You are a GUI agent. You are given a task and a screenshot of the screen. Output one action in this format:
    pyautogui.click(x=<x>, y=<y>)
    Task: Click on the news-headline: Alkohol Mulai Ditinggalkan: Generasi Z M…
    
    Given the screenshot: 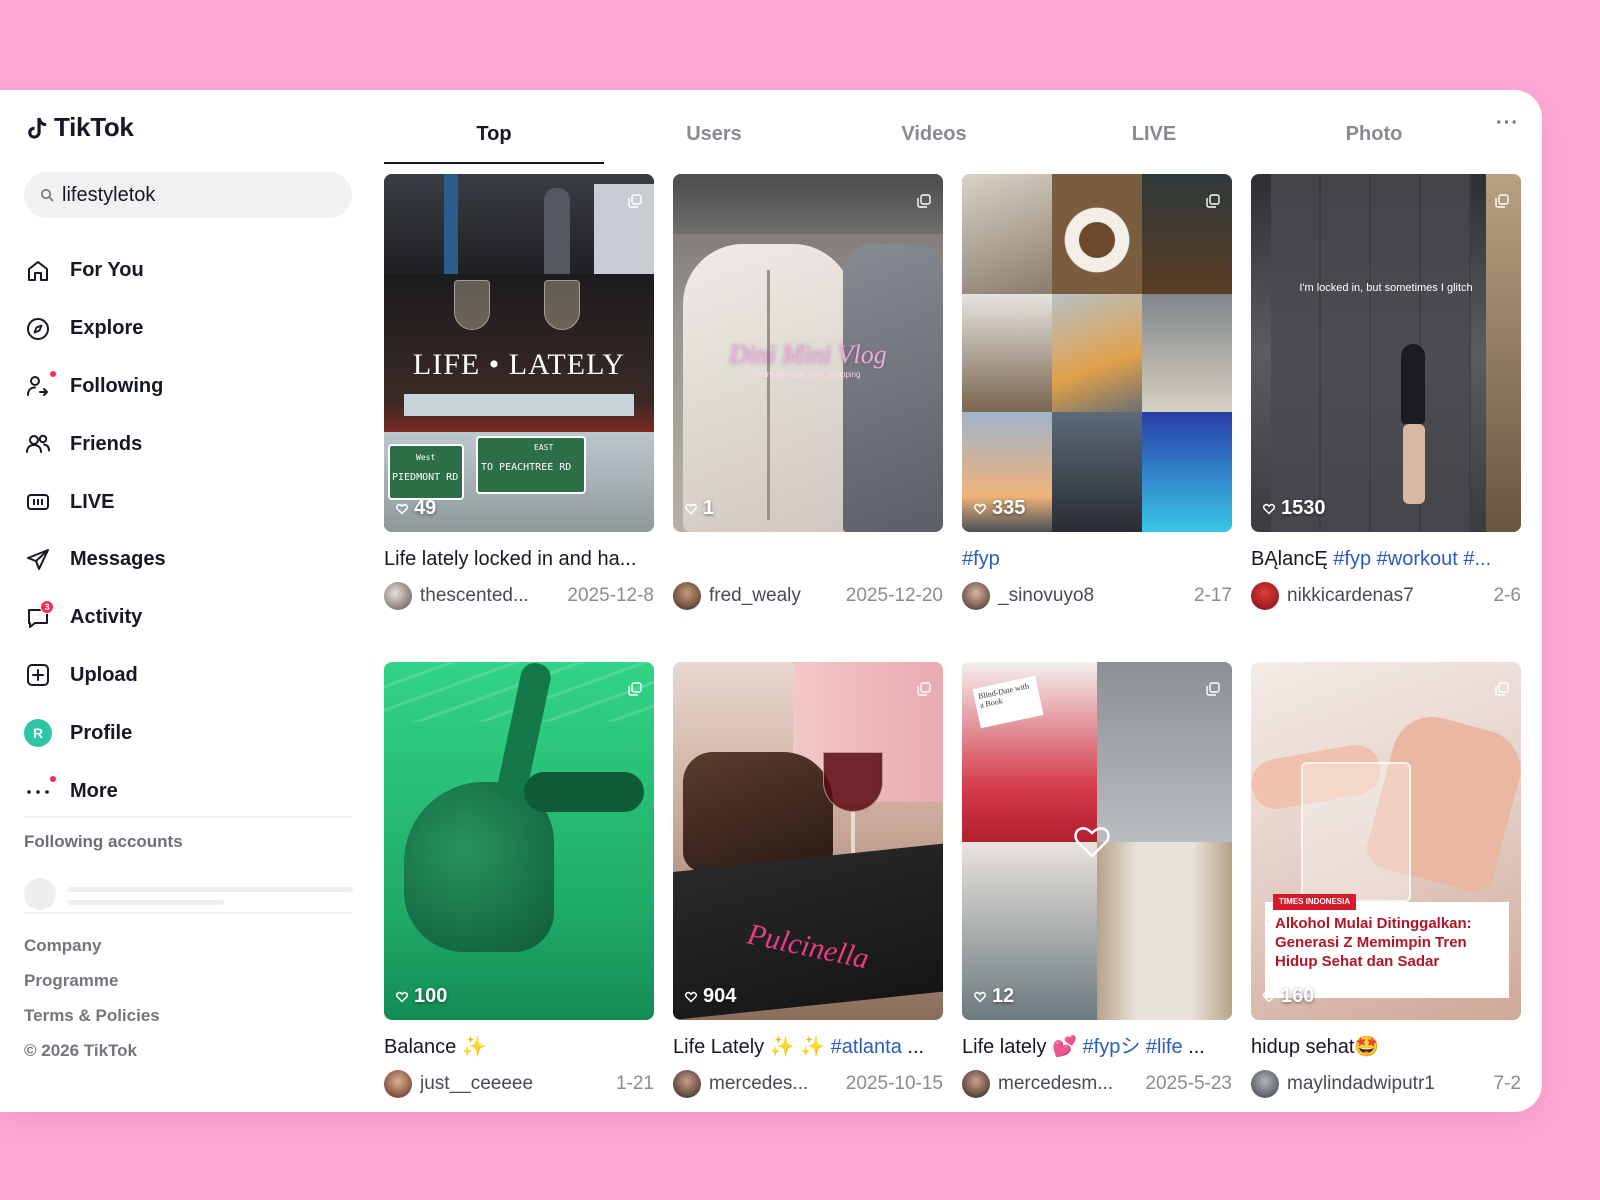 What is the action you would take?
    pyautogui.click(x=1373, y=942)
    